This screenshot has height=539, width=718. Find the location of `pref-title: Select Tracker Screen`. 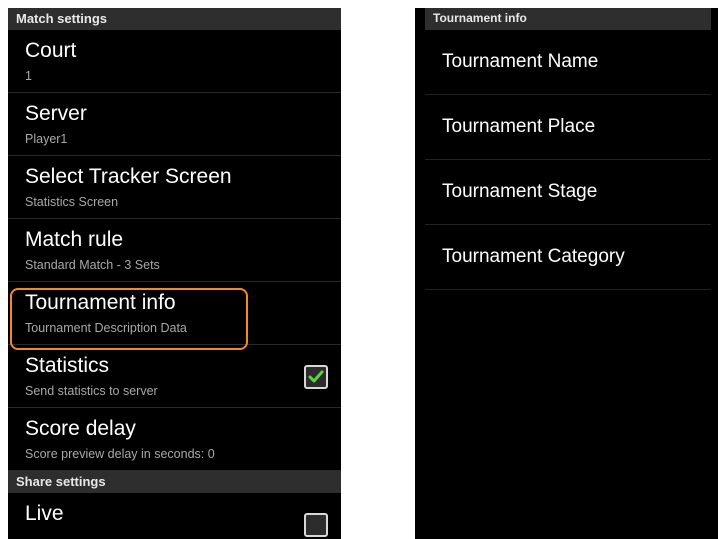

pref-title: Select Tracker Screen is located at coordinates (128, 176).